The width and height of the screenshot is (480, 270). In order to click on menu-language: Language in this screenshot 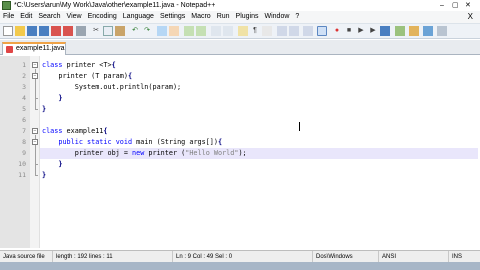, I will do `click(138, 17)`.